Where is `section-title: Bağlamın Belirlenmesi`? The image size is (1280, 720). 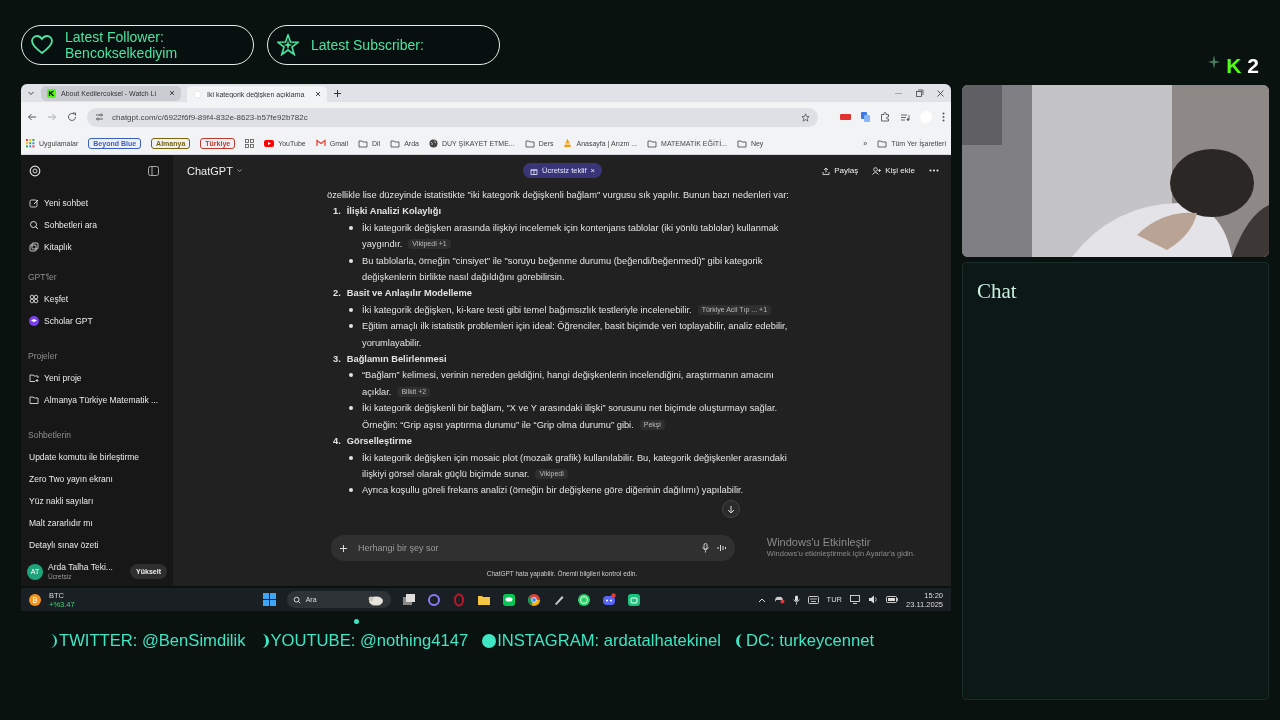
section-title: Bağlamın Belirlenmesi is located at coordinates (396, 360).